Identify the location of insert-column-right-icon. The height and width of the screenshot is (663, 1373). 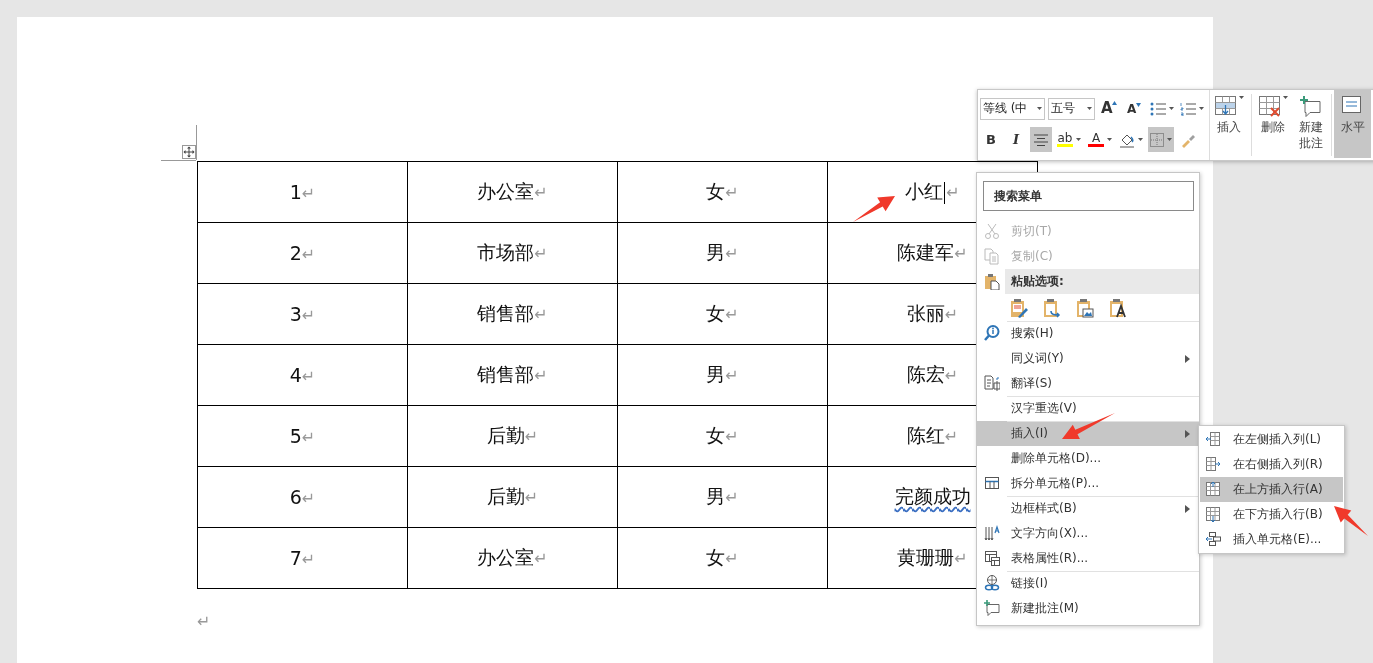
(1213, 464).